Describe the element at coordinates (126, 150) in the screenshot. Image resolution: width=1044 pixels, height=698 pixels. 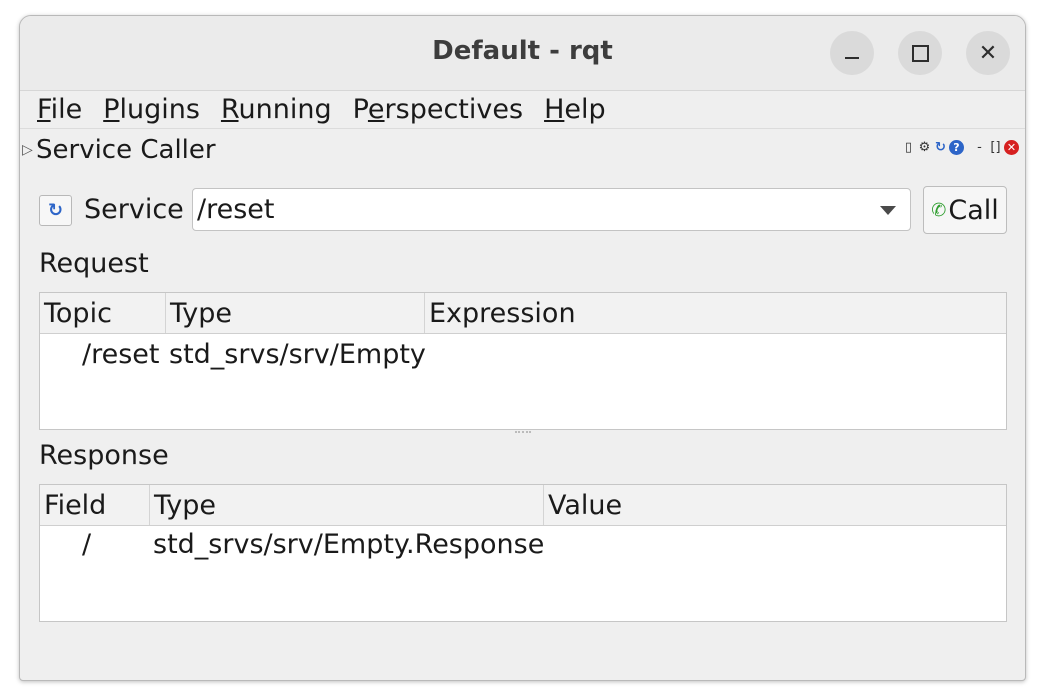
I see `plugin-title: Service Caller` at that location.